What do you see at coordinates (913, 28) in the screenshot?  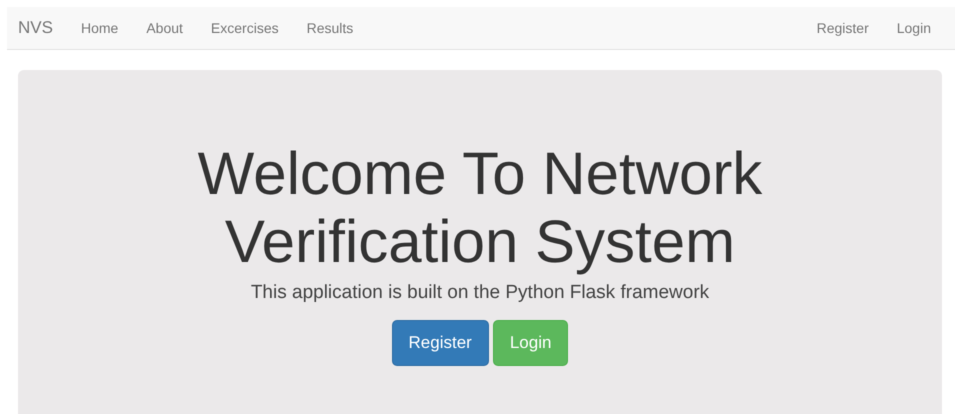 I see `nav-link: Login` at bounding box center [913, 28].